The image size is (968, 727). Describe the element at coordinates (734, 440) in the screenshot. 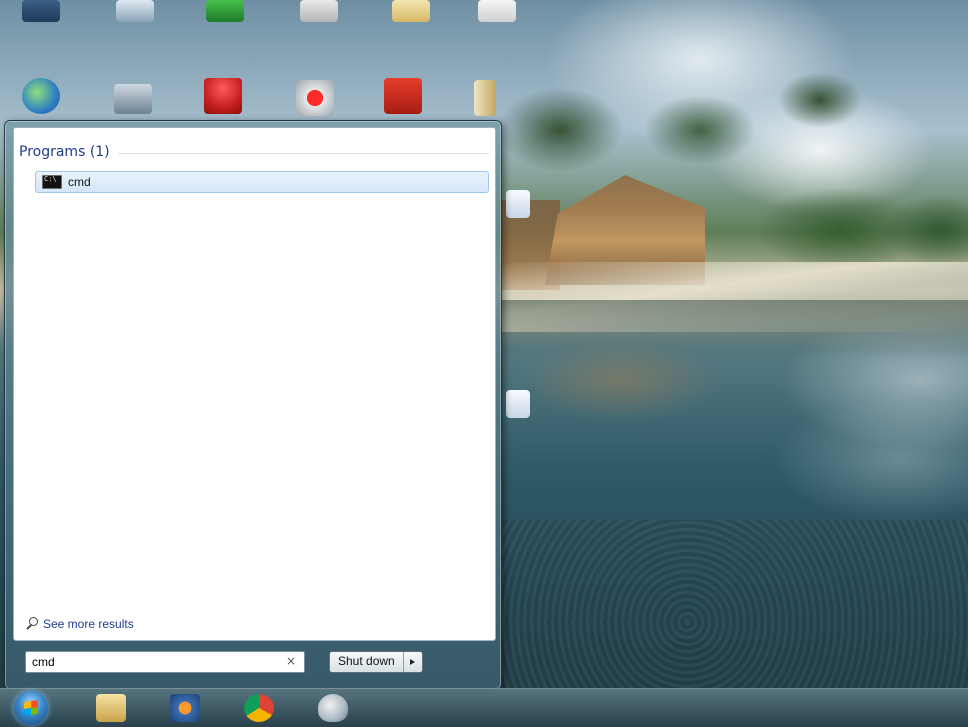

I see `wallpaper-reflection` at that location.